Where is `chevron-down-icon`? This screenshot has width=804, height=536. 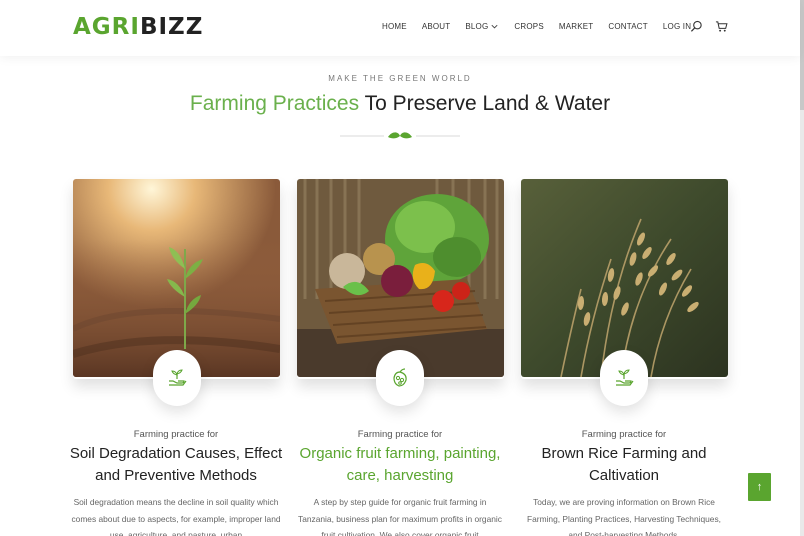
chevron-down-icon is located at coordinates (494, 26).